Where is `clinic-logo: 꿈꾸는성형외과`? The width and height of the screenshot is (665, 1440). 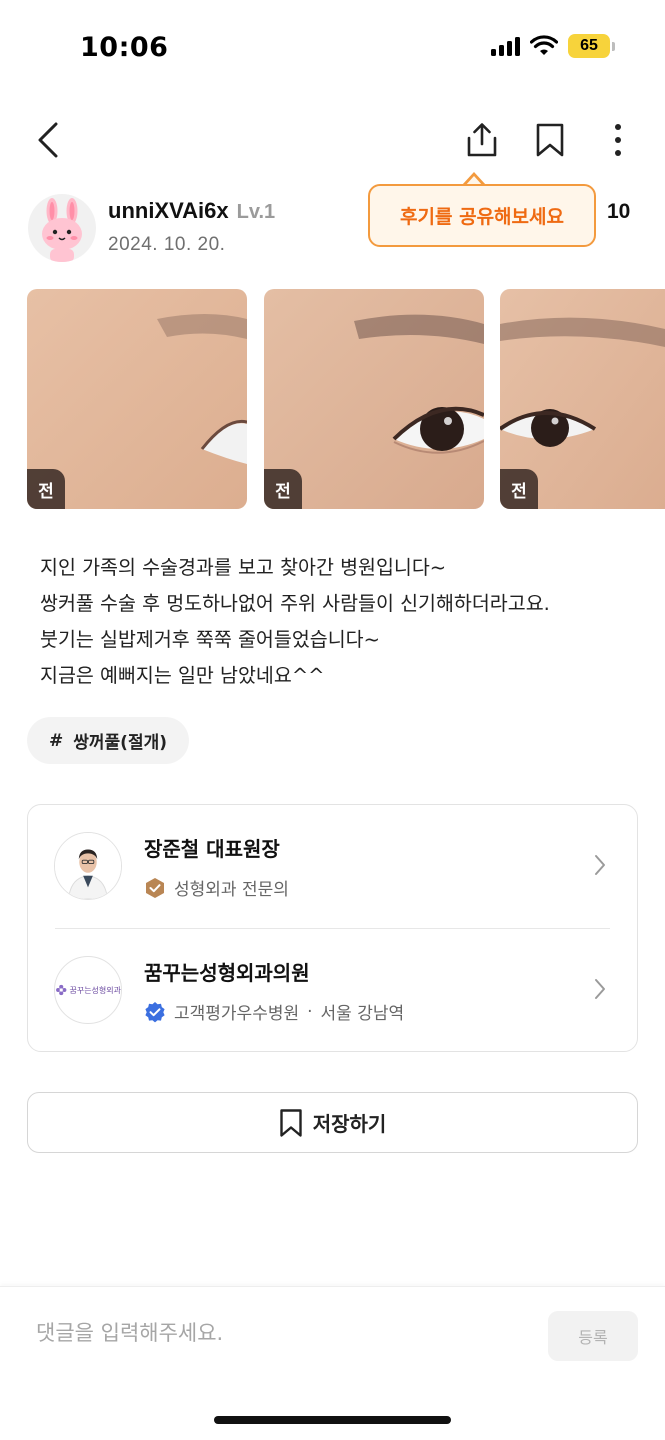 clinic-logo: 꿈꾸는성형외과 is located at coordinates (88, 990).